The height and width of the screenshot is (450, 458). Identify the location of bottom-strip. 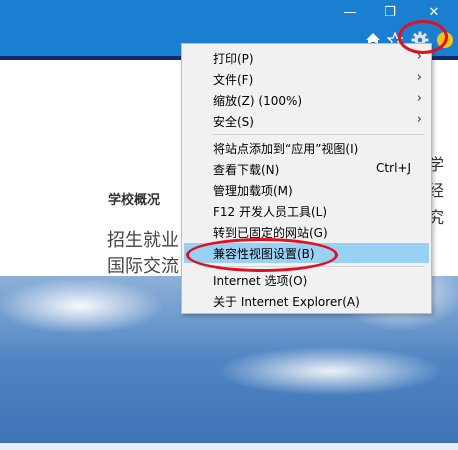
(229, 446).